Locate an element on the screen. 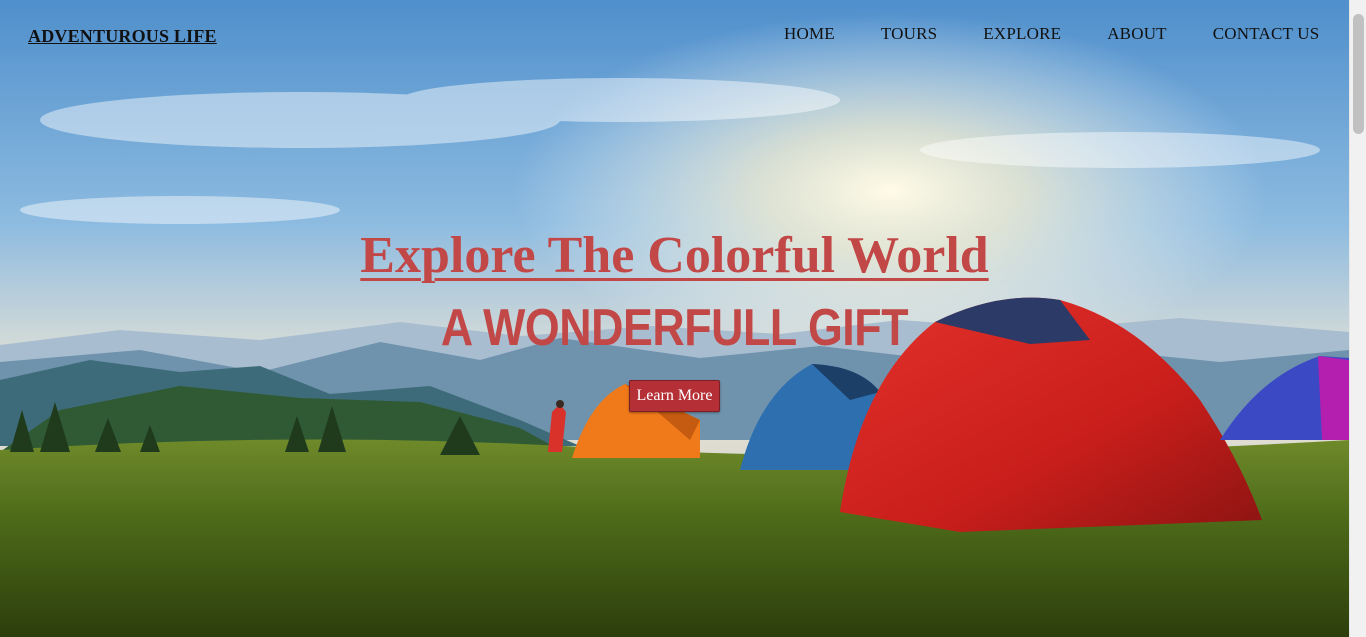  nav-item-home: HOME is located at coordinates (809, 34).